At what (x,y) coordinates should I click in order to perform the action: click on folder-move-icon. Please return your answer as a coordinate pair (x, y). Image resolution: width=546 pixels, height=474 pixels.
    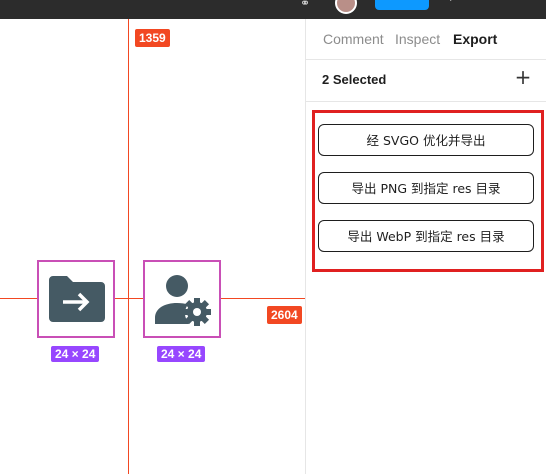
    Looking at the image, I should click on (77, 299).